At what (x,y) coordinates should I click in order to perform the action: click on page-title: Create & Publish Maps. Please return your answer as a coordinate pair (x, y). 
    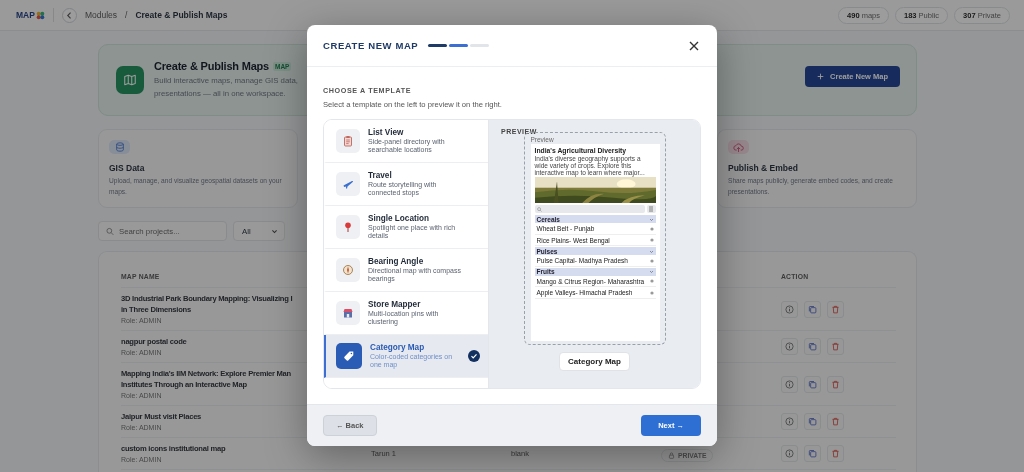
    Looking at the image, I should click on (211, 66).